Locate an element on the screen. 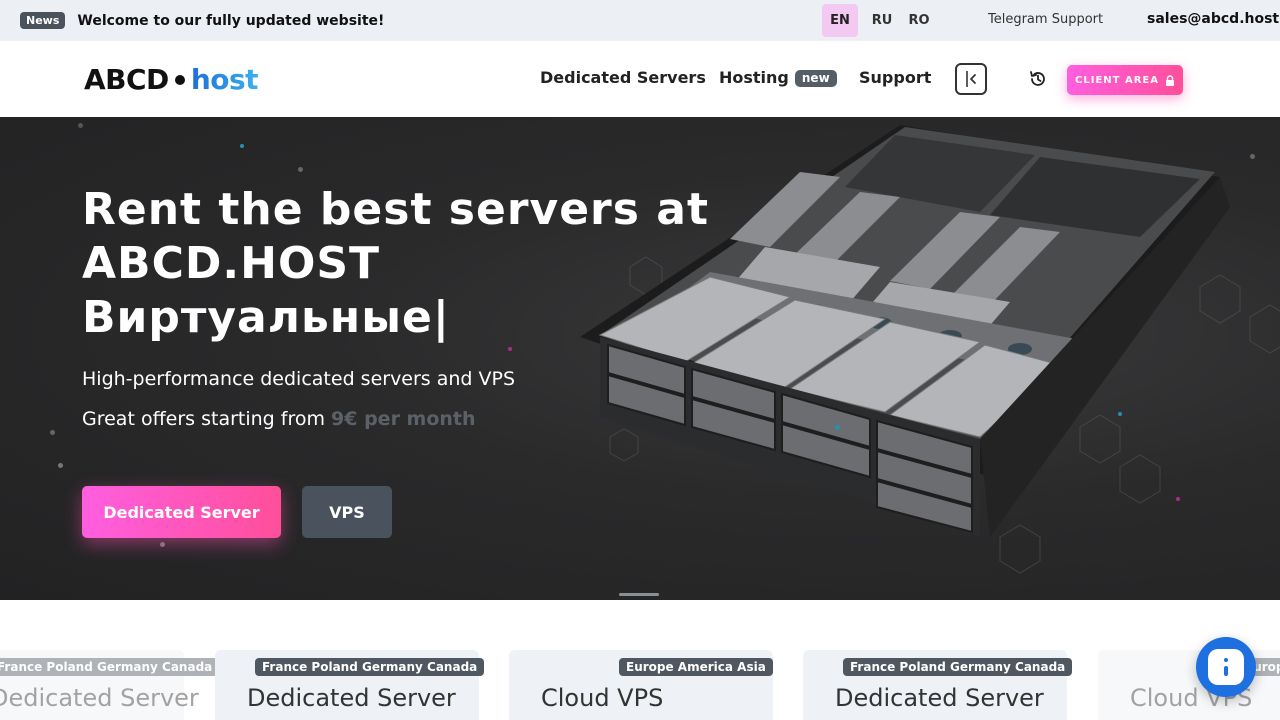 This screenshot has width=1280, height=720. collapse-button is located at coordinates (971, 79).